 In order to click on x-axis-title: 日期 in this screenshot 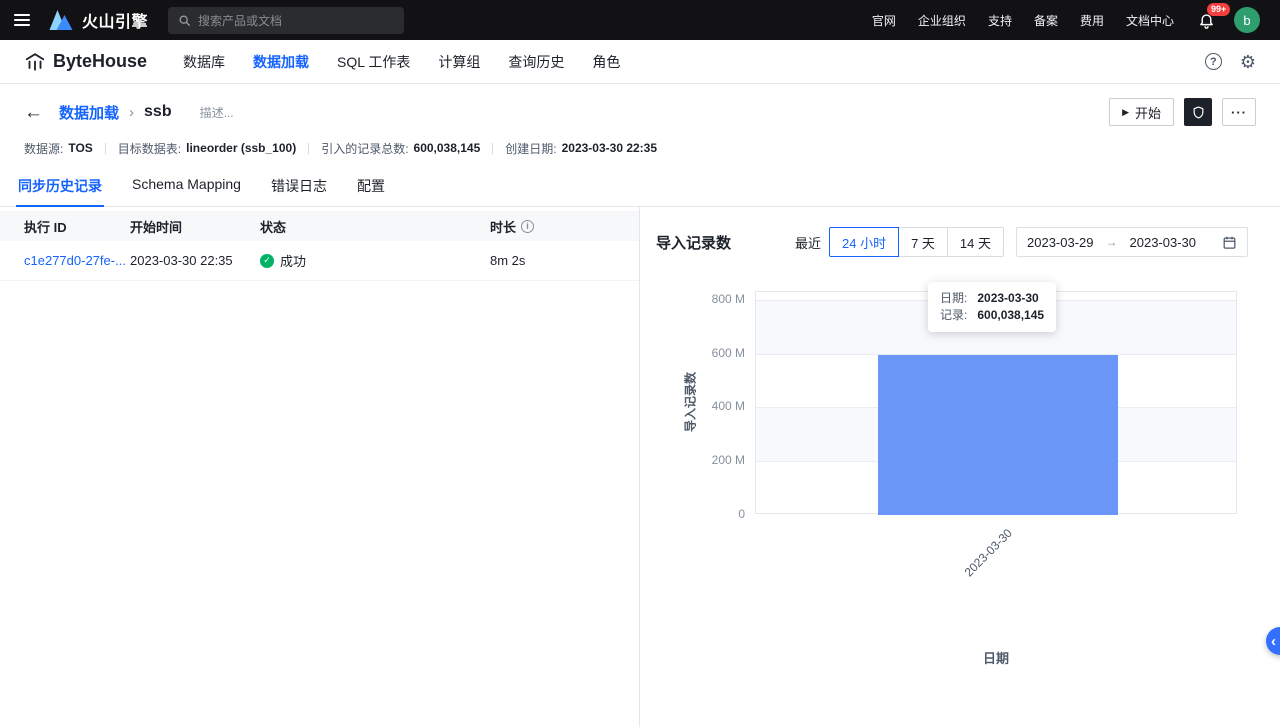, I will do `click(995, 658)`.